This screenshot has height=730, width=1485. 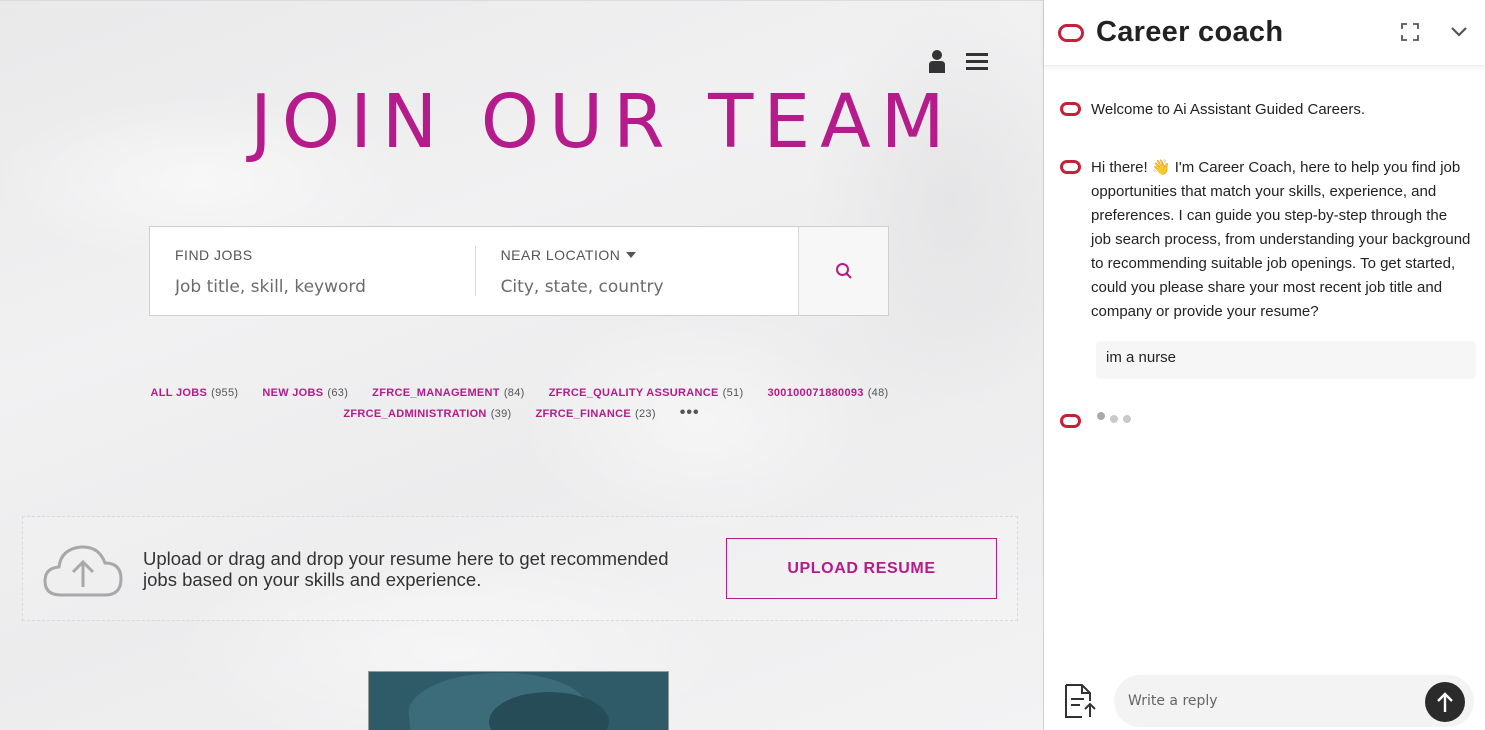 I want to click on expand-icon, so click(x=1410, y=32).